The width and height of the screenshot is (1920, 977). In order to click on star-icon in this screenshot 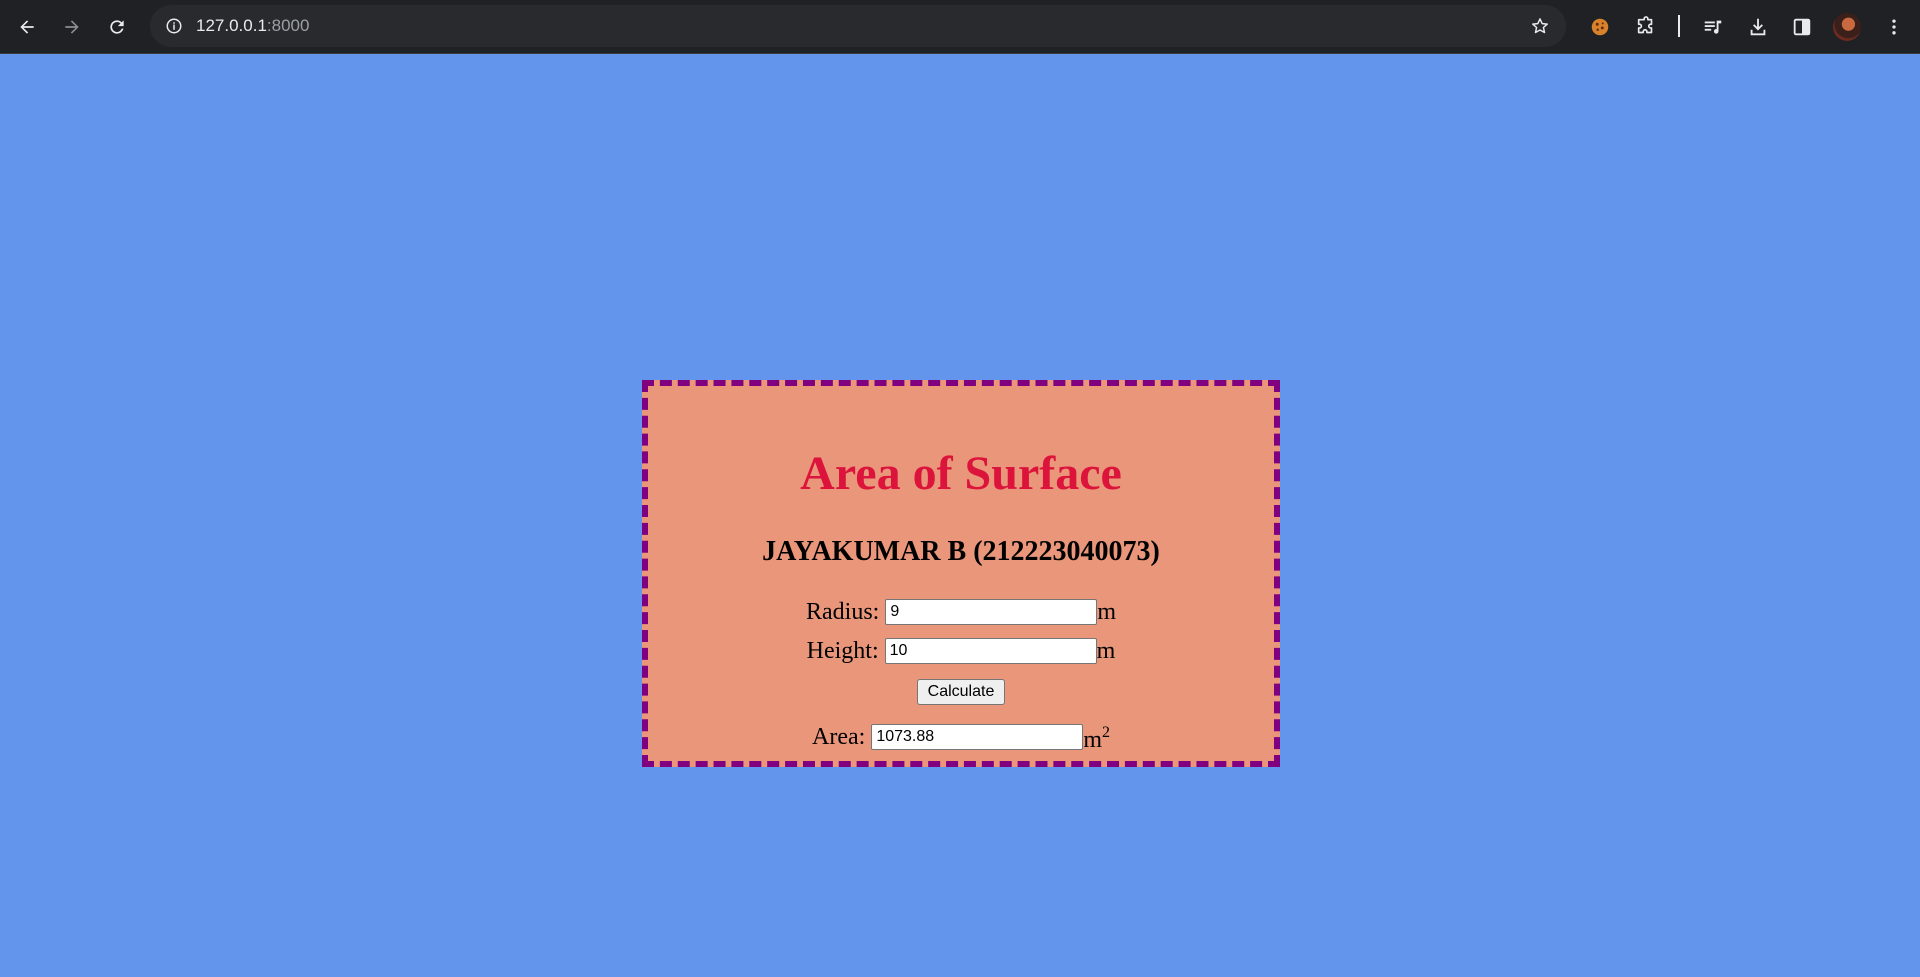, I will do `click(1540, 26)`.